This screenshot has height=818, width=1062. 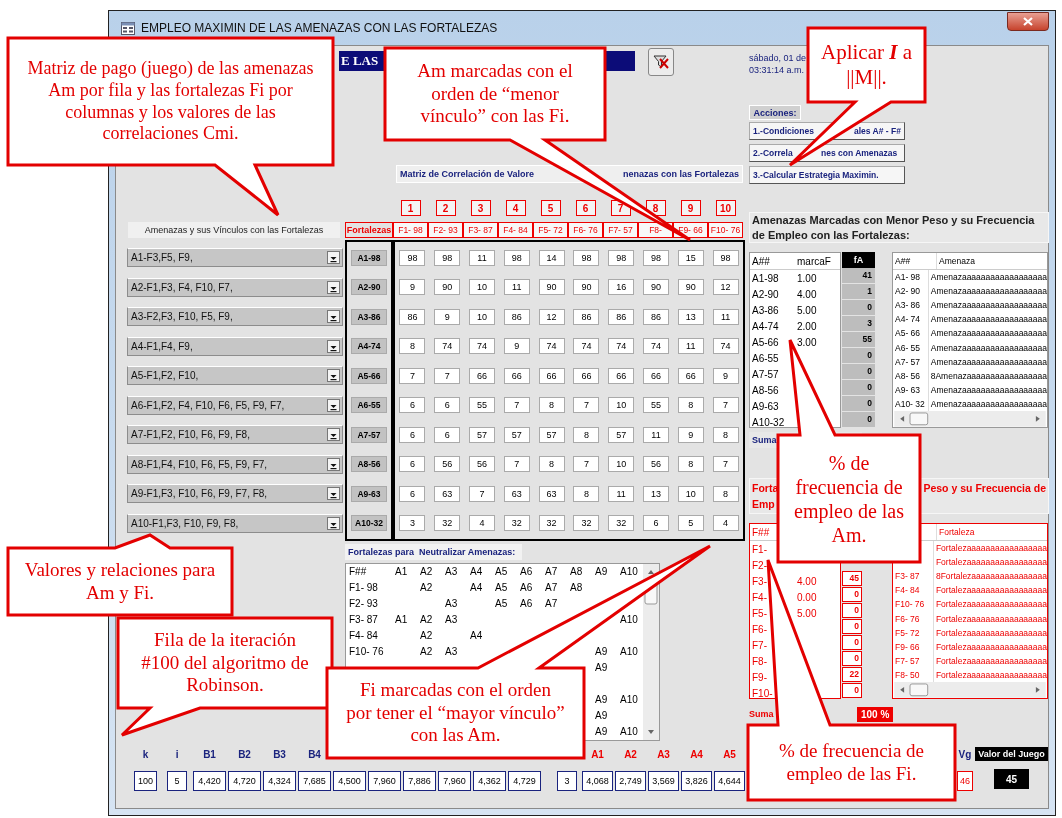 What do you see at coordinates (601, 571) in the screenshot?
I see `column-header: A9` at bounding box center [601, 571].